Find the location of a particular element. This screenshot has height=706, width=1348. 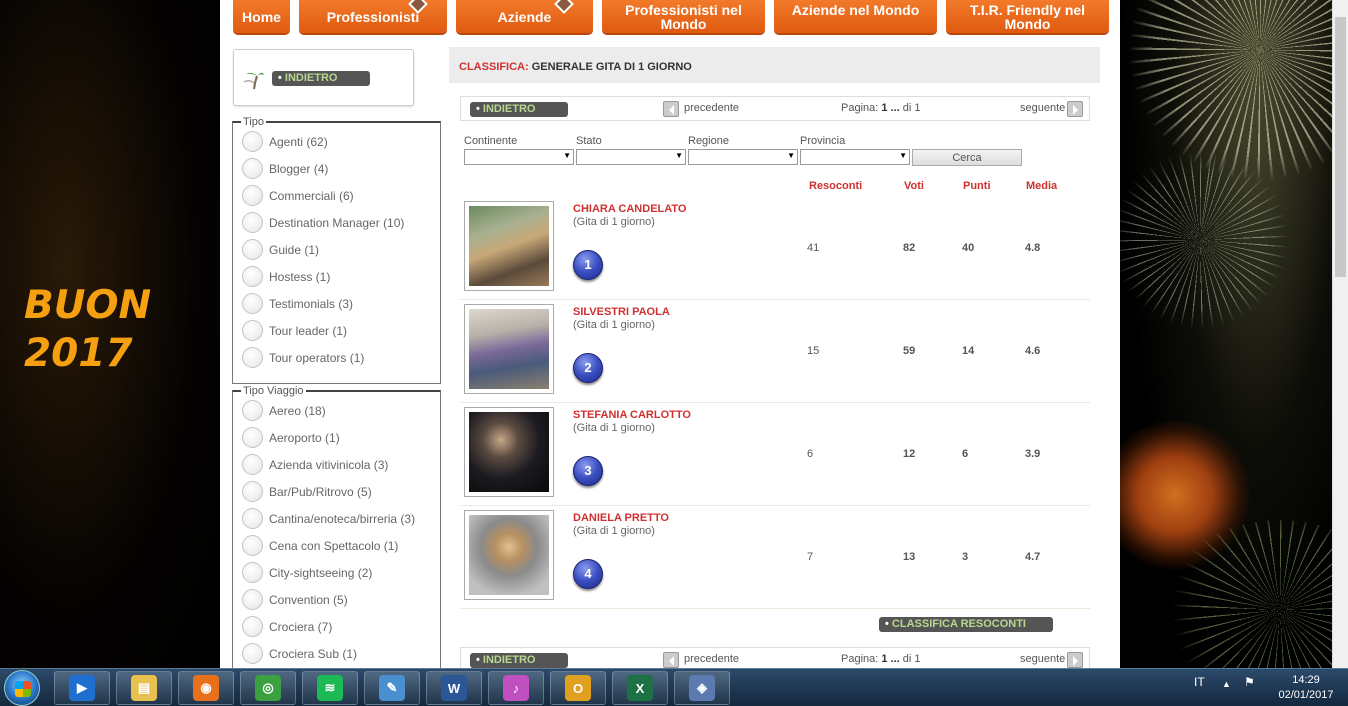

stato-select is located at coordinates (631, 157).